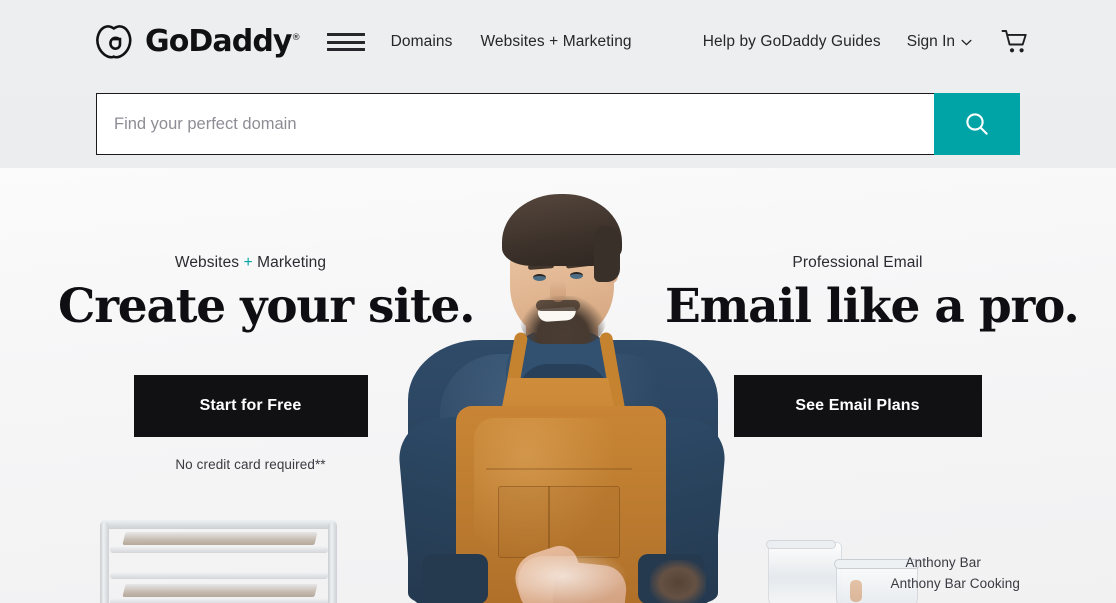 This screenshot has width=1116, height=603. I want to click on chef-left-eye, so click(539, 277).